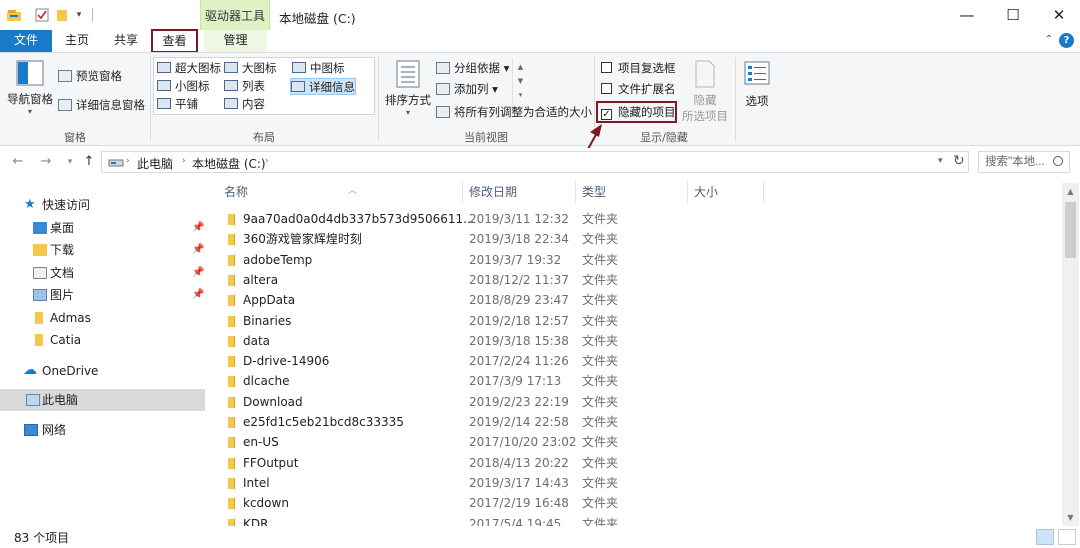  I want to click on table-row: Binaries 2019/2/18 12:57 文件夹, so click(637, 321).